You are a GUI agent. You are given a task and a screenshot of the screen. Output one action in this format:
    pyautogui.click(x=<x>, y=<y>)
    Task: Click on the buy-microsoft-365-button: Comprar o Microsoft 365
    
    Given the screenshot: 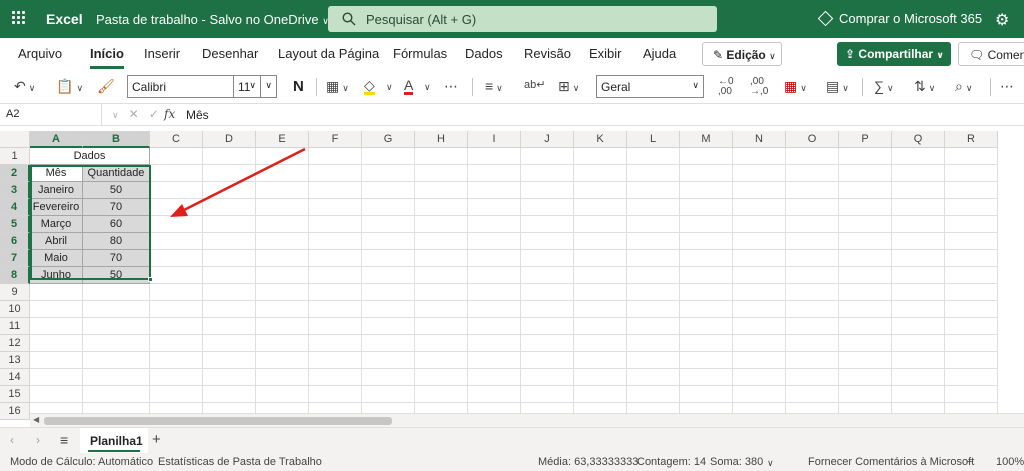 What is the action you would take?
    pyautogui.click(x=899, y=18)
    